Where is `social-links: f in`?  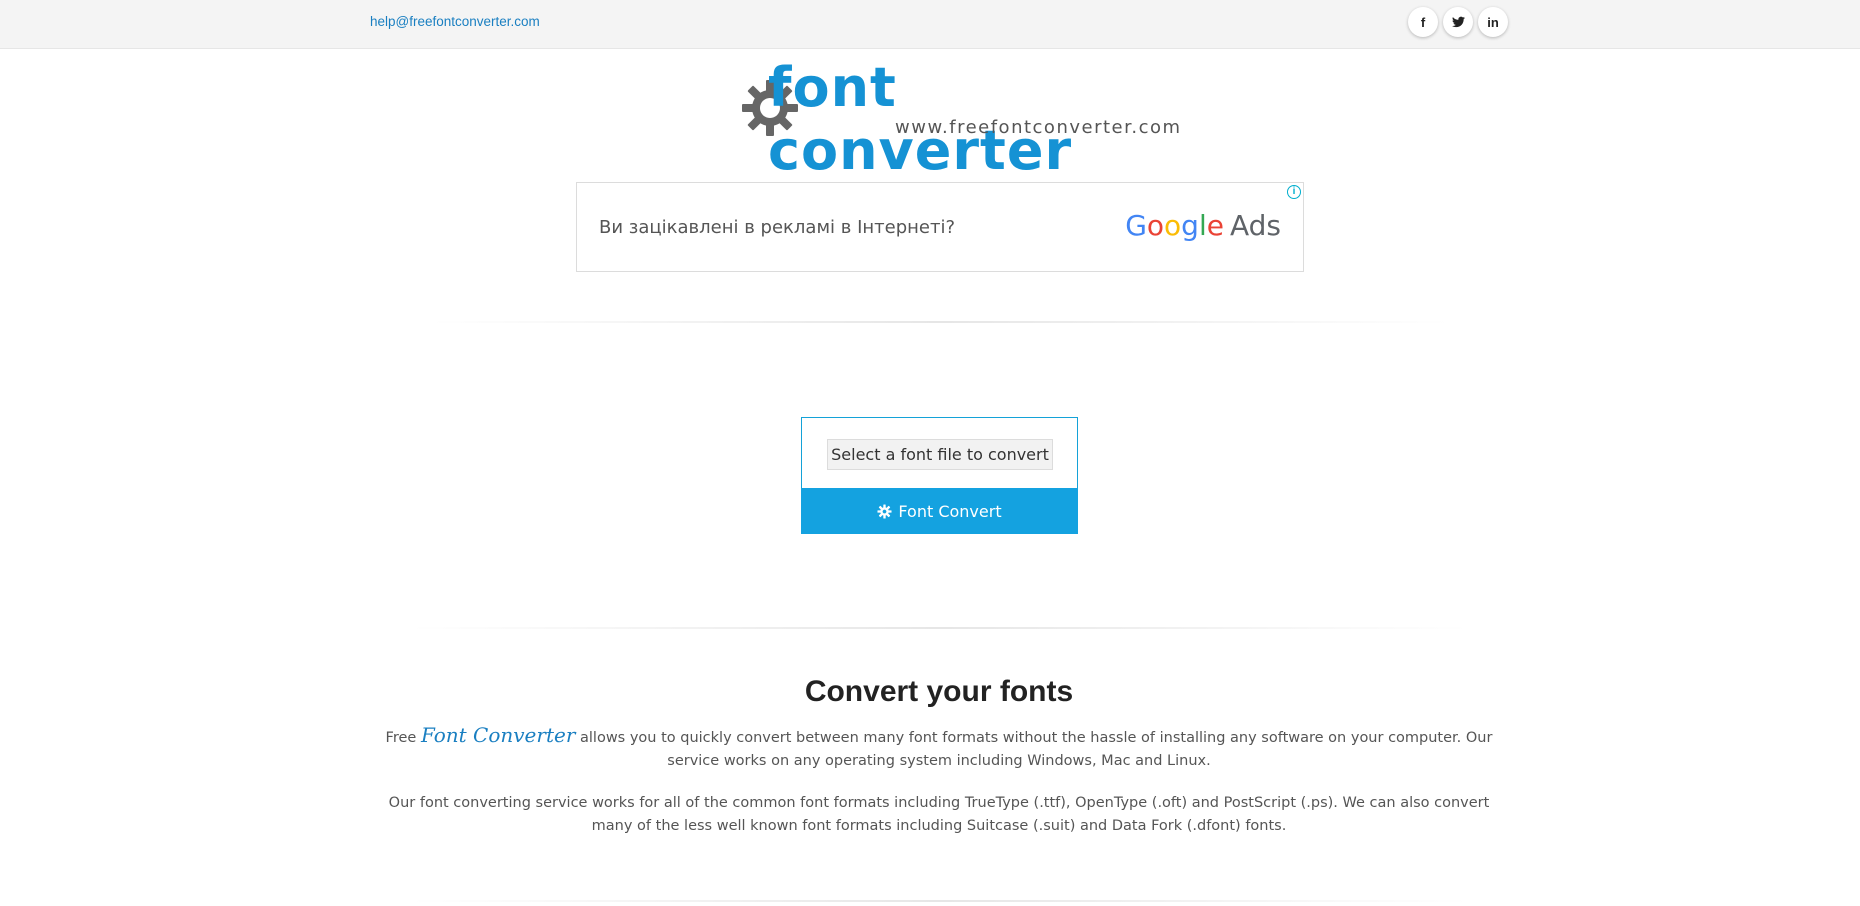 social-links: f in is located at coordinates (1458, 22).